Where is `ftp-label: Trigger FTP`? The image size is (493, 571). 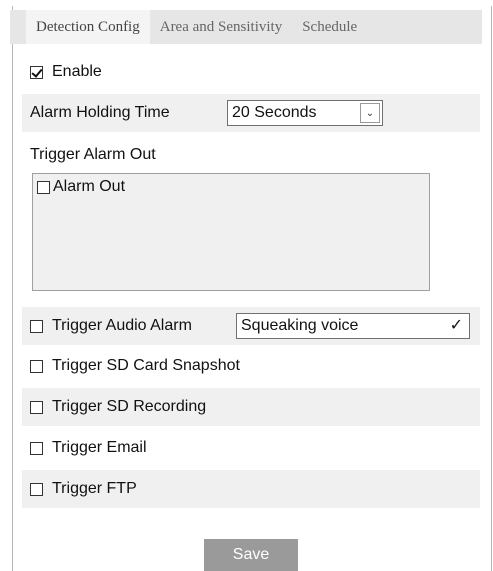
ftp-label: Trigger FTP is located at coordinates (94, 488).